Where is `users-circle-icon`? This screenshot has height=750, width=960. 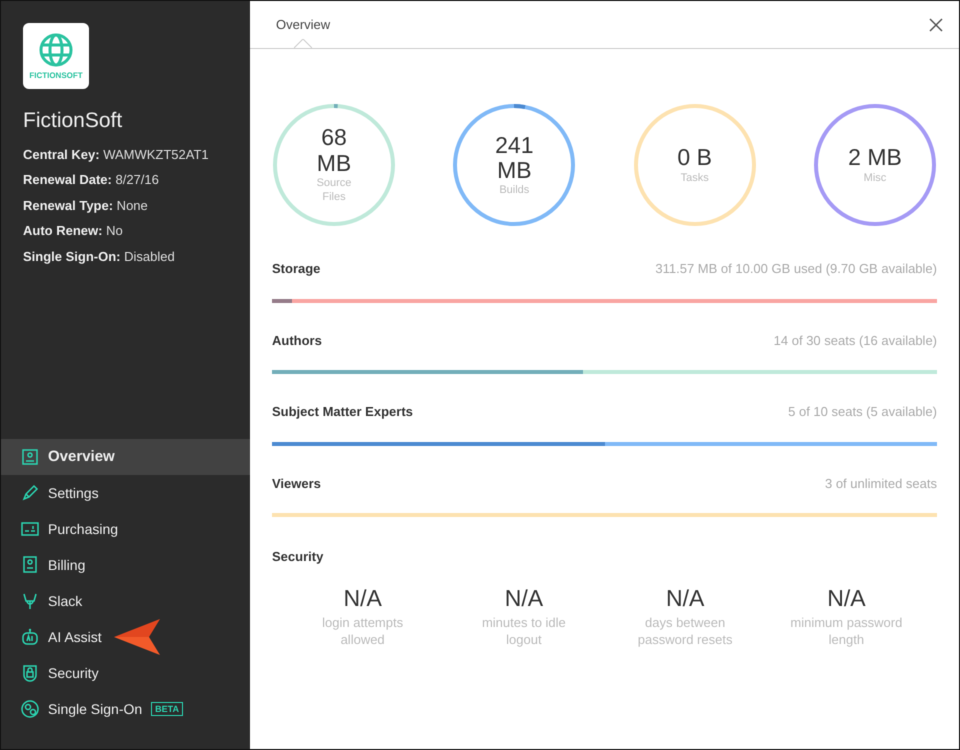
users-circle-icon is located at coordinates (30, 709).